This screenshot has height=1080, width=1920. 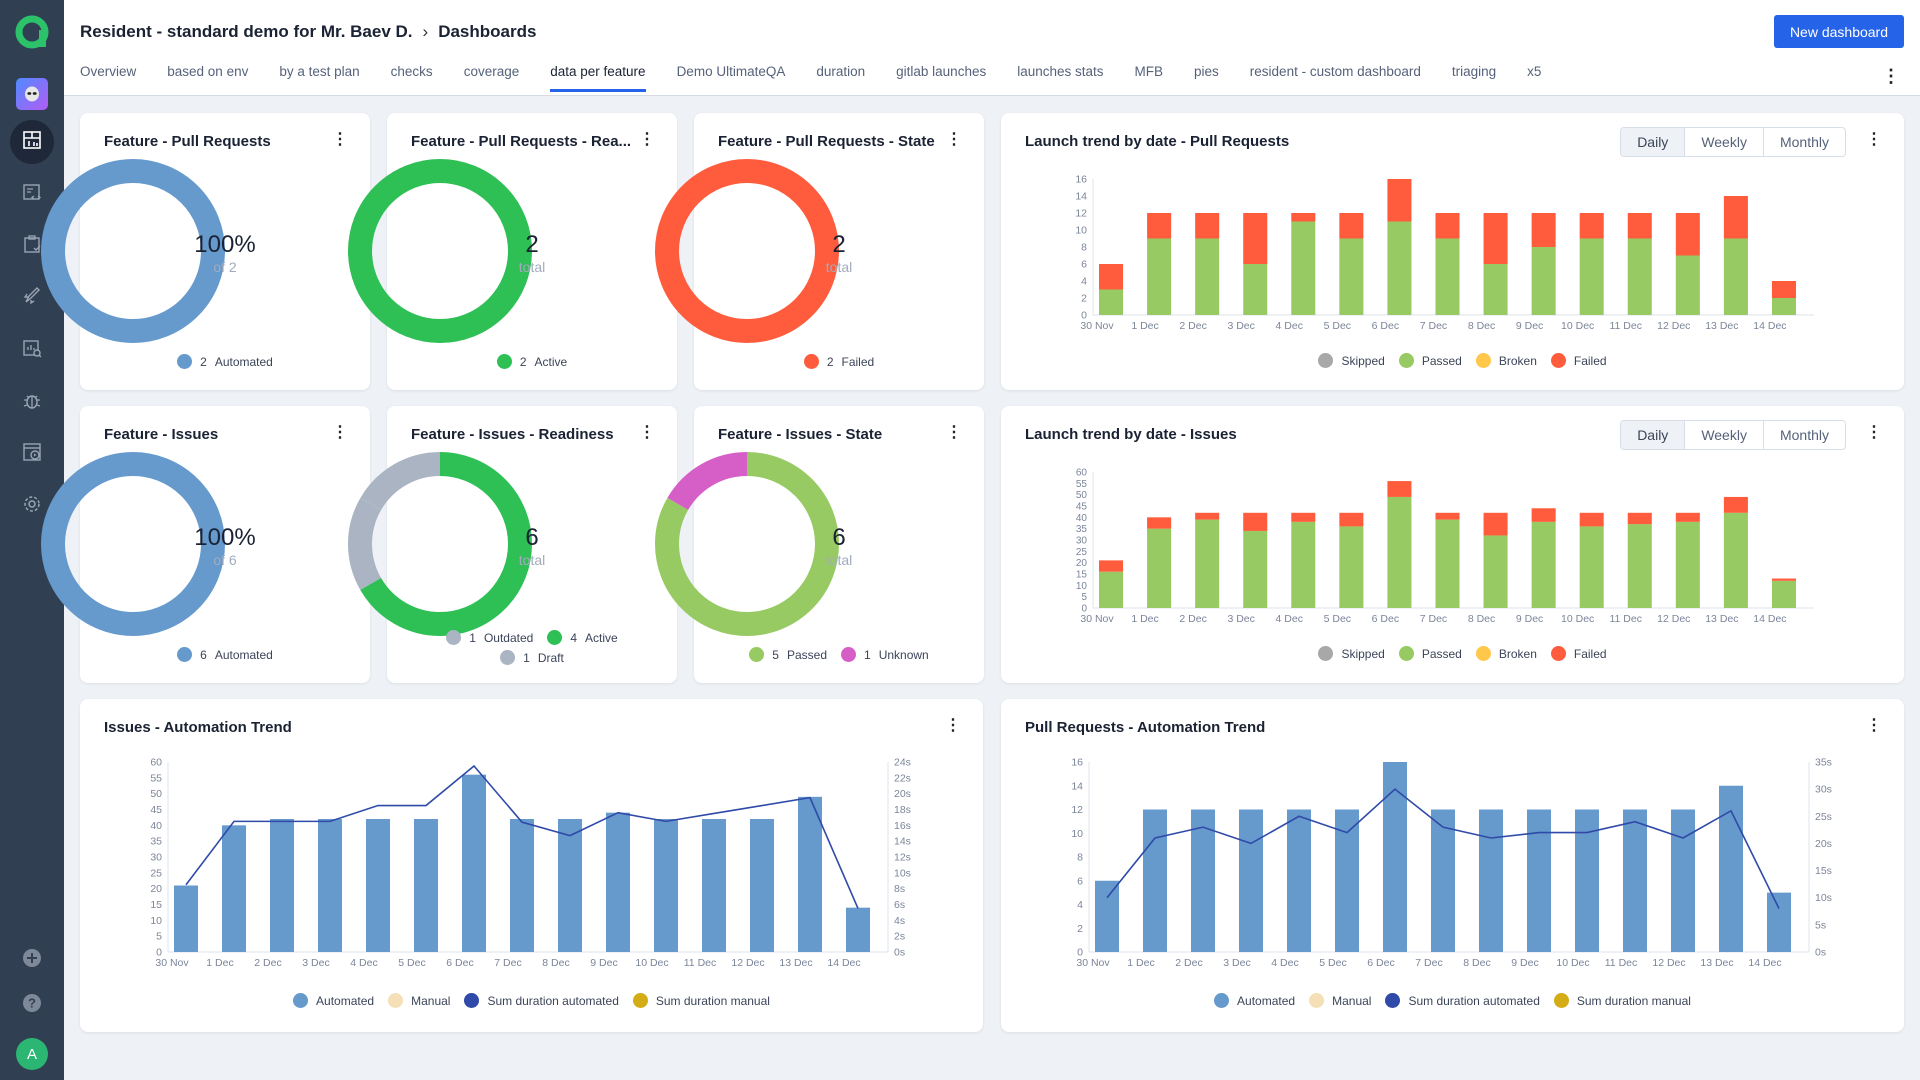 What do you see at coordinates (838, 361) in the screenshot?
I see `legend-item: 2 Failed` at bounding box center [838, 361].